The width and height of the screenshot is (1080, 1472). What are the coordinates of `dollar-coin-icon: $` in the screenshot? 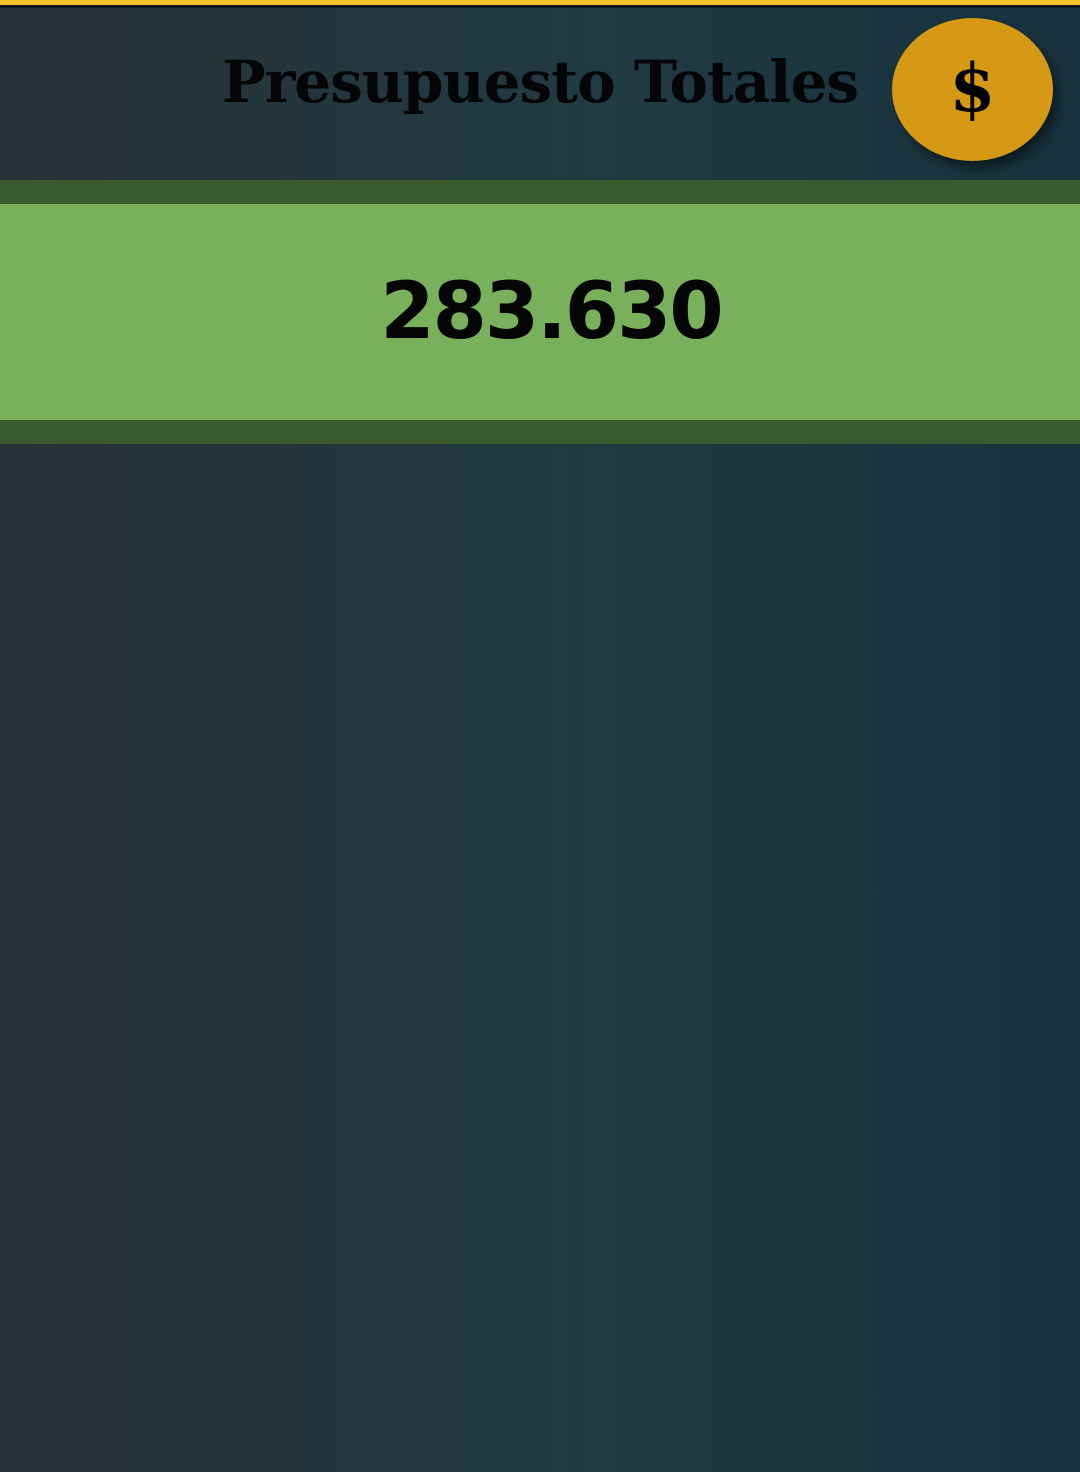 It's located at (972, 87).